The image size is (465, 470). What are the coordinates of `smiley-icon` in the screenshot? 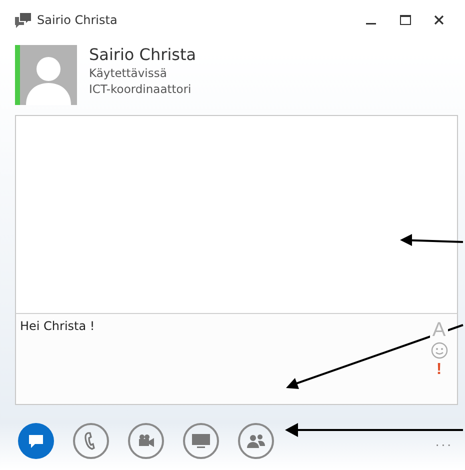 It's located at (439, 350).